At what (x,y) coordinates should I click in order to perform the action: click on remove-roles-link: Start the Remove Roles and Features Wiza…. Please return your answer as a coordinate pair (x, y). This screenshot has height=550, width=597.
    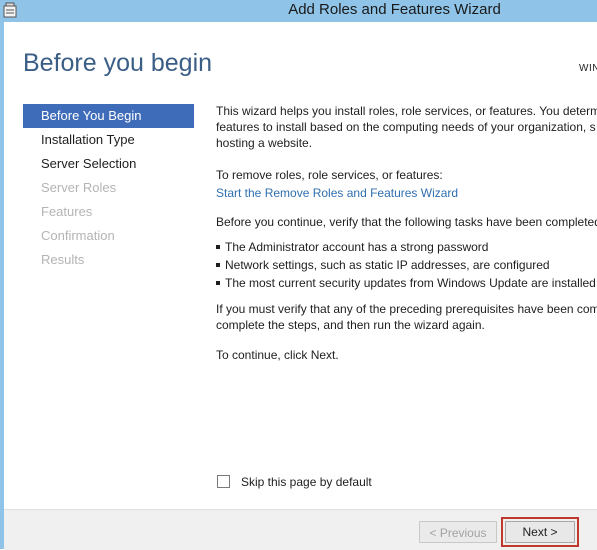
    Looking at the image, I should click on (406, 193).